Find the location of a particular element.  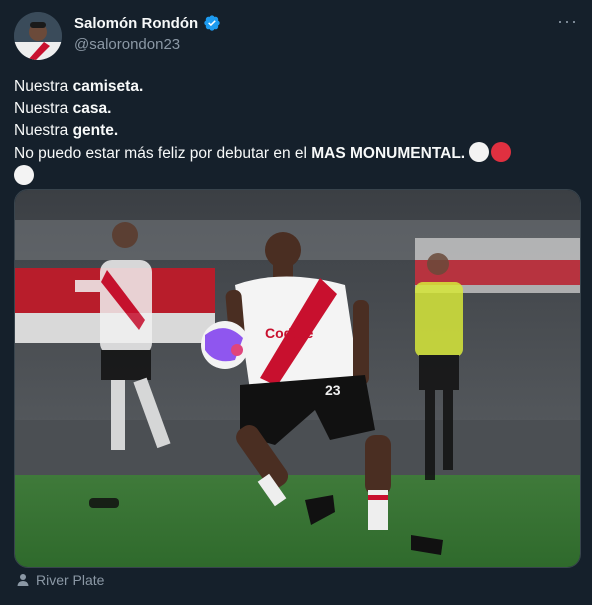

tweet-line-3: Nuestra gente. is located at coordinates (66, 130).